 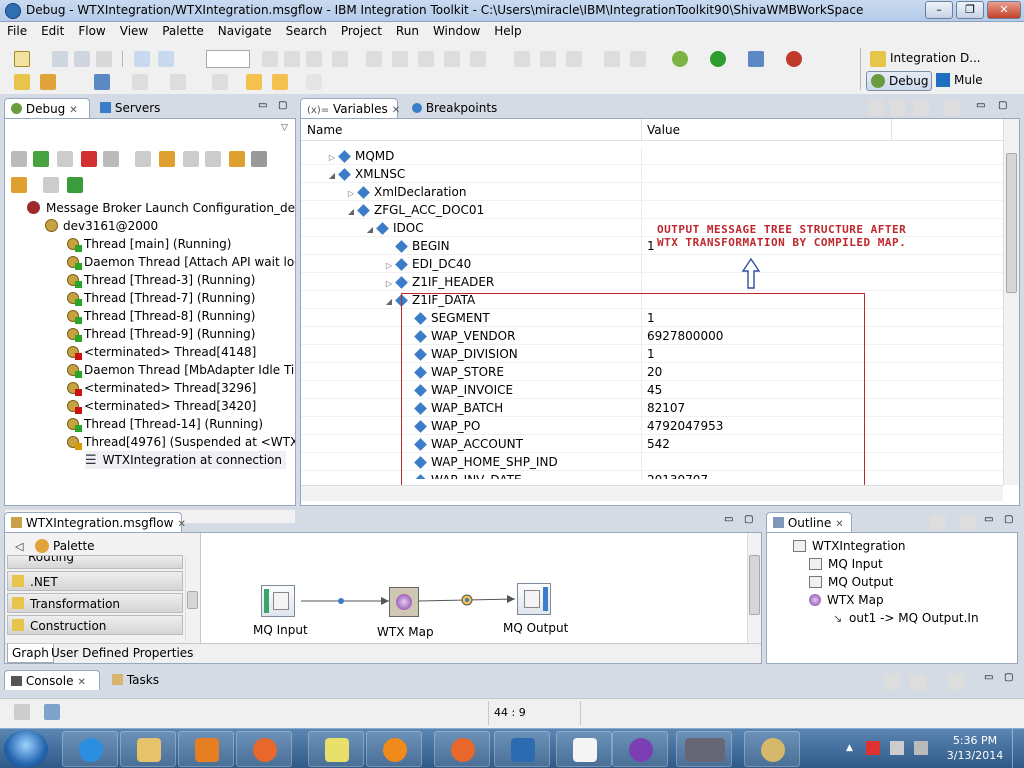 I want to click on variable-row: ◢ XMLNSC, so click(x=652, y=174).